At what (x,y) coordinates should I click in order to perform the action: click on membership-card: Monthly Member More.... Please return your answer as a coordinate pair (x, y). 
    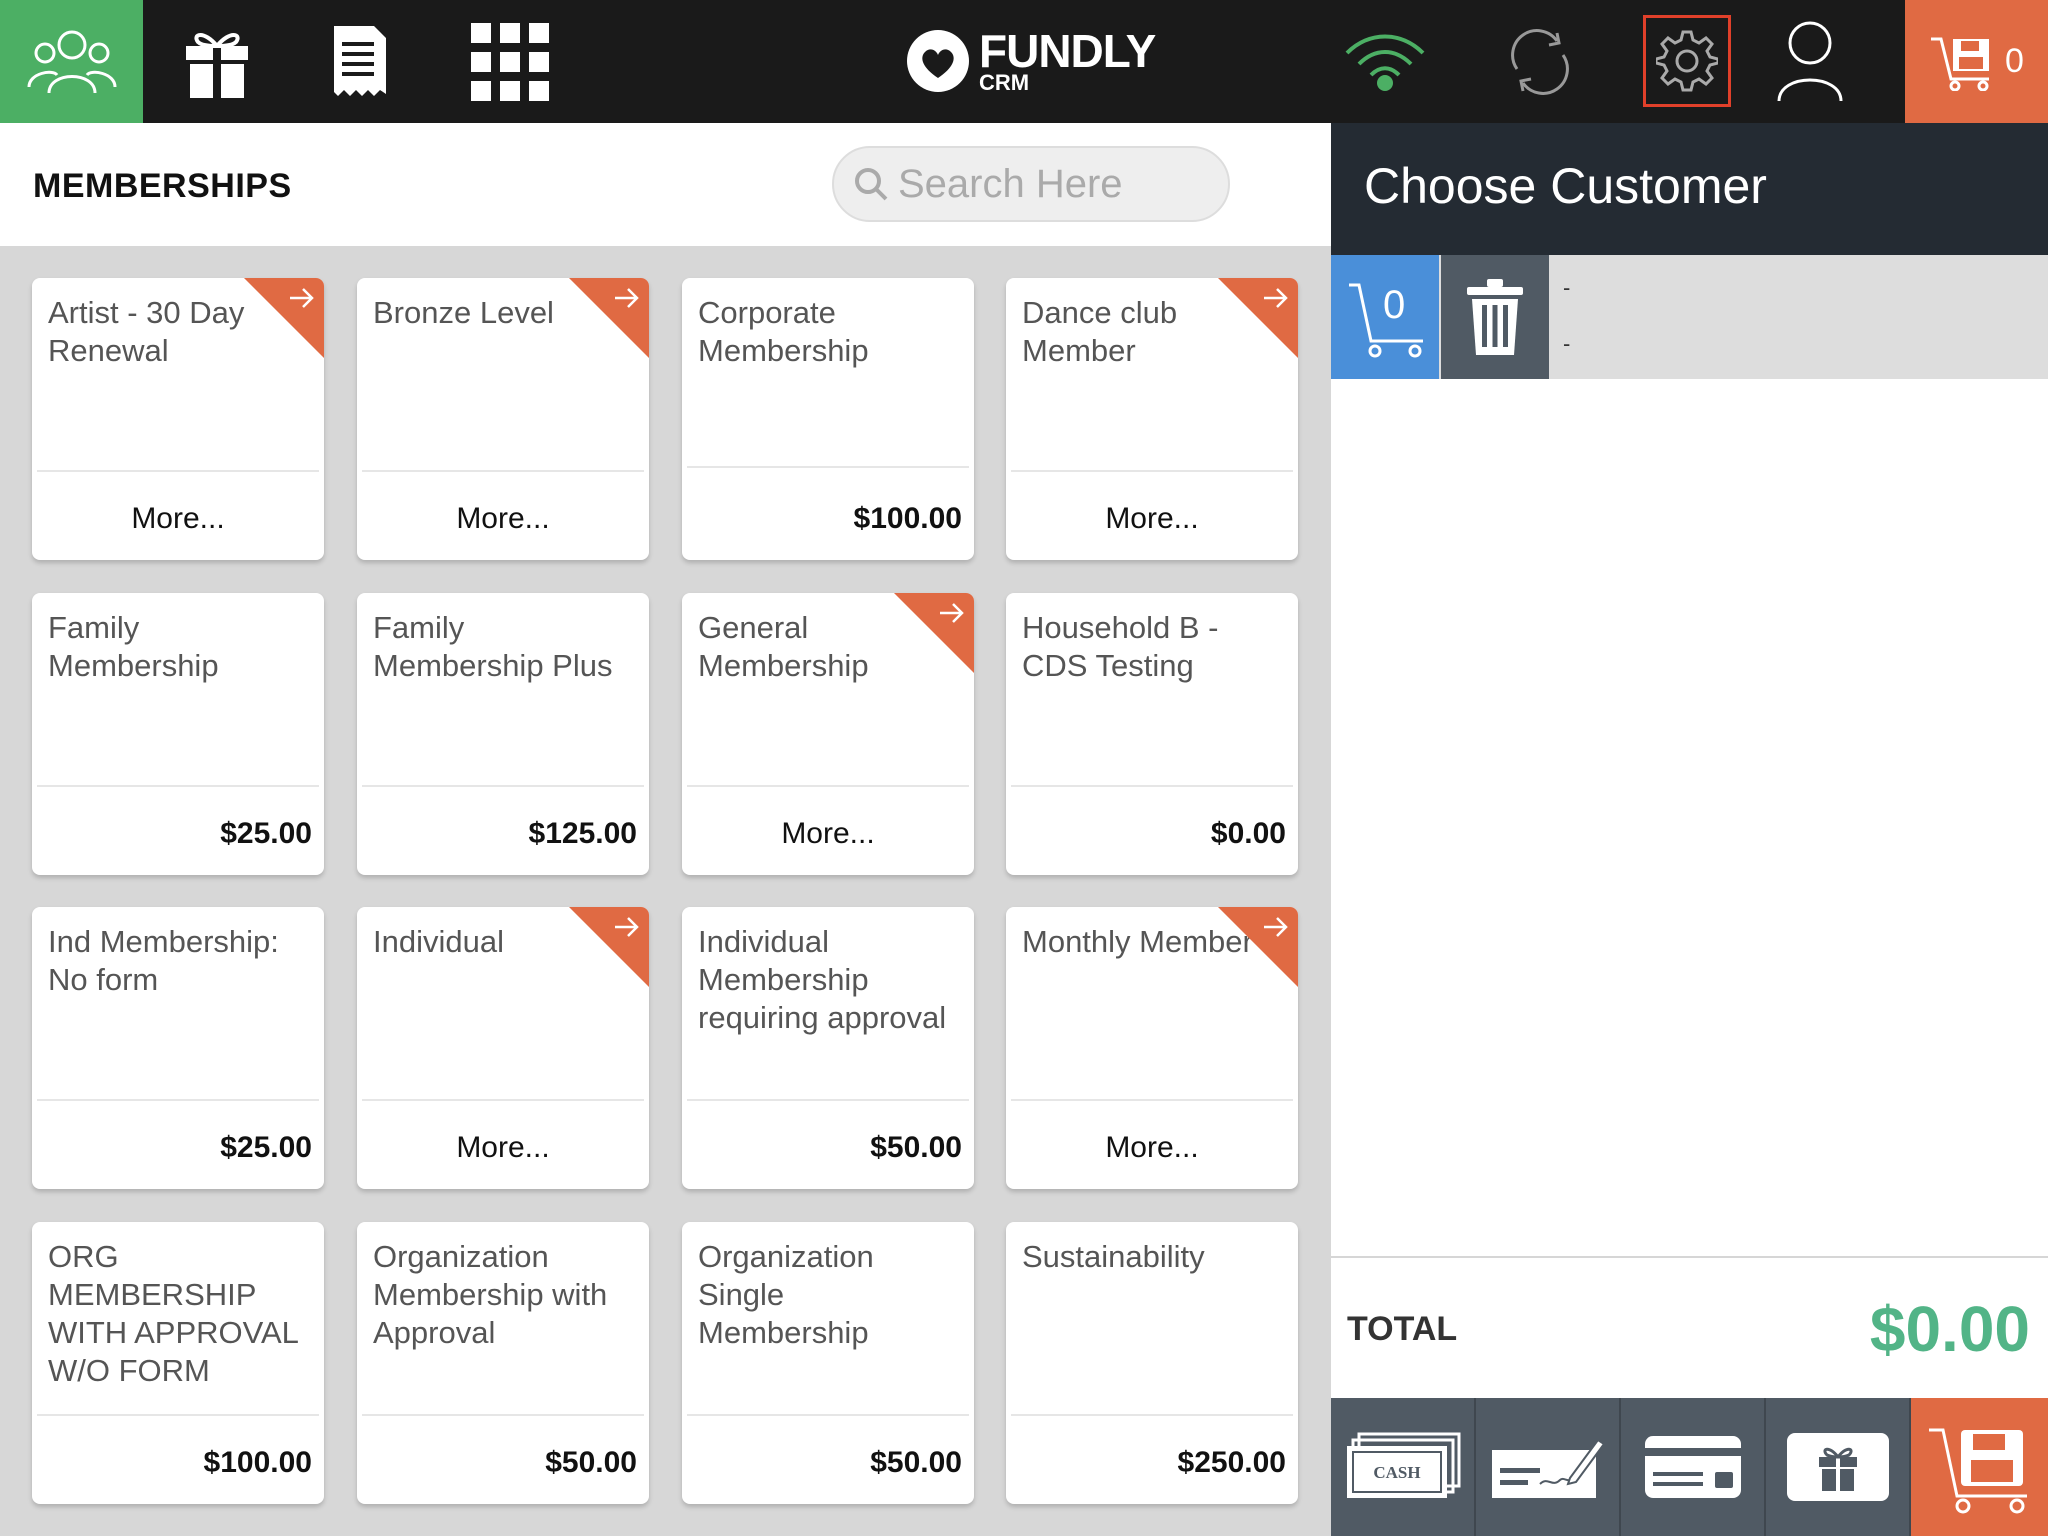
    Looking at the image, I should click on (1152, 1048).